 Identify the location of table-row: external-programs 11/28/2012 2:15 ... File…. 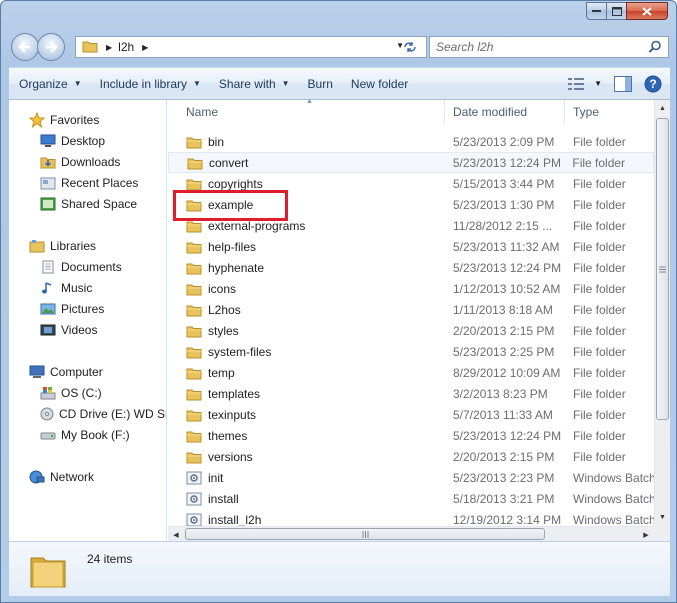
(411, 225).